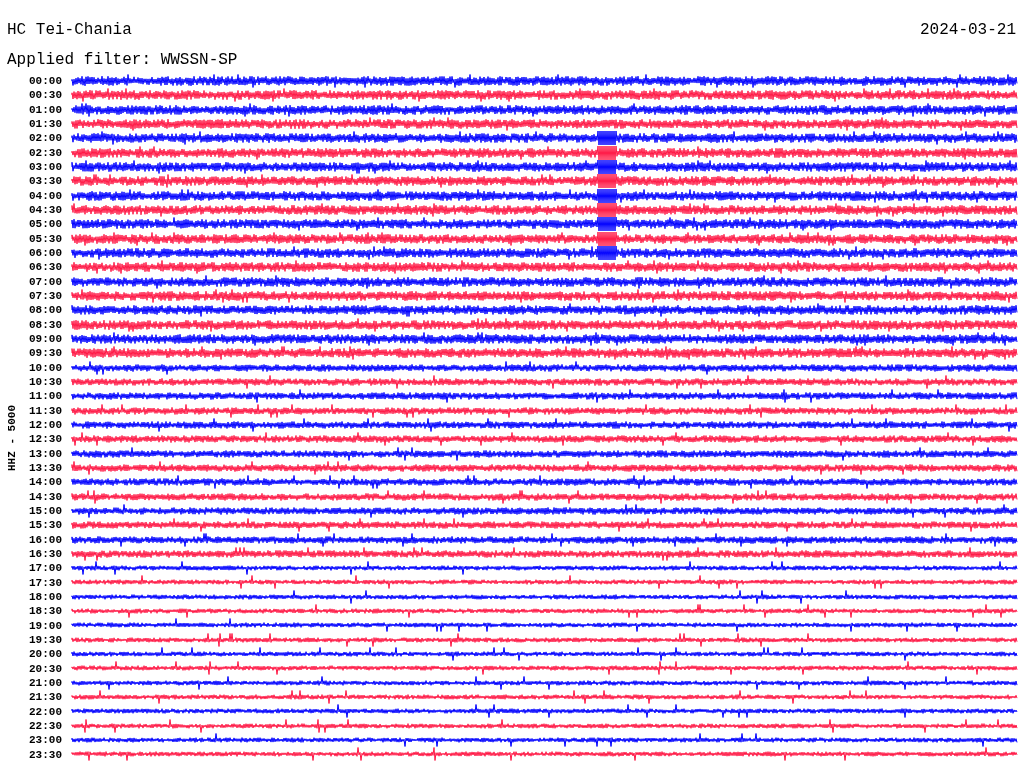 This screenshot has height=780, width=1024. Describe the element at coordinates (45, 210) in the screenshot. I see `time-label: 04:30` at that location.